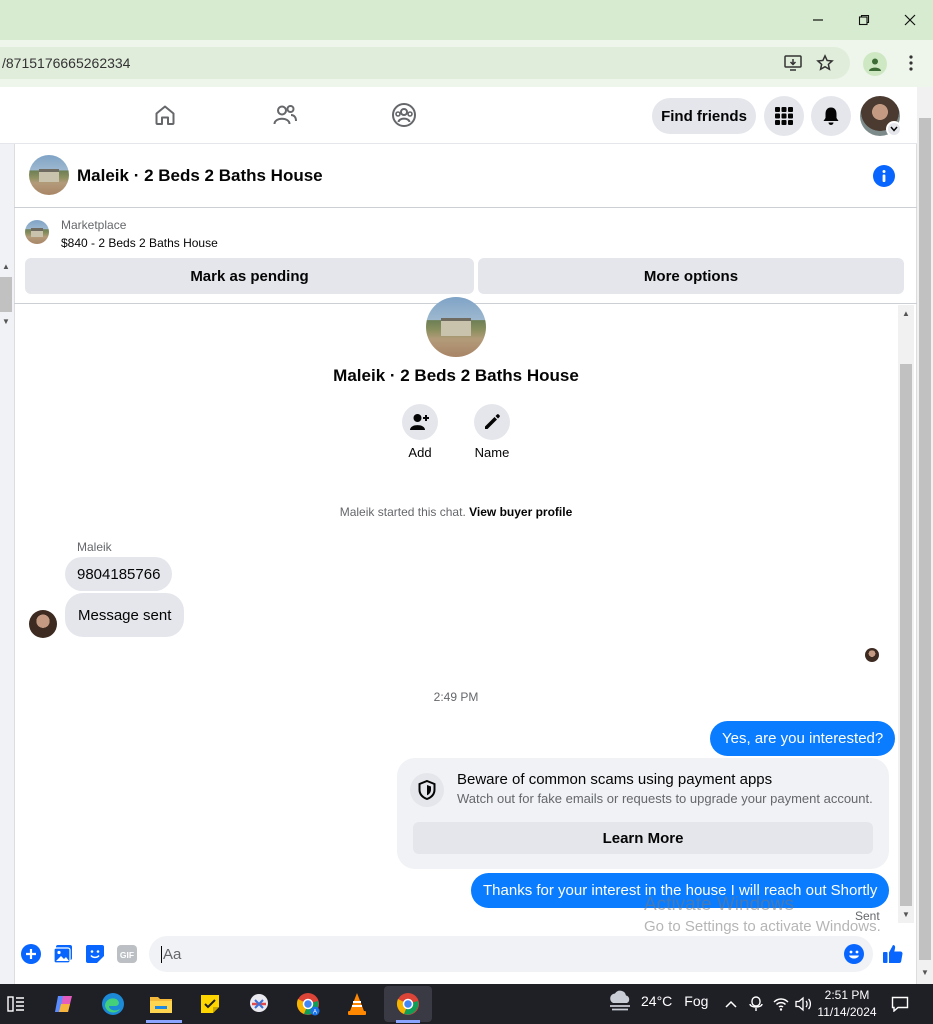 The height and width of the screenshot is (1024, 933). I want to click on clock-time: 2:51 PM, so click(847, 995).